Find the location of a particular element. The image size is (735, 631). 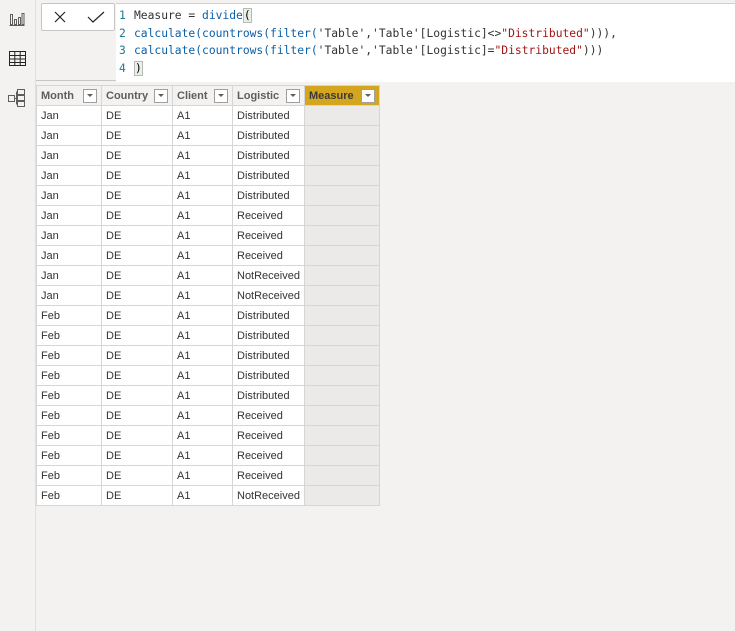

column-header-month: Month is located at coordinates (69, 95).